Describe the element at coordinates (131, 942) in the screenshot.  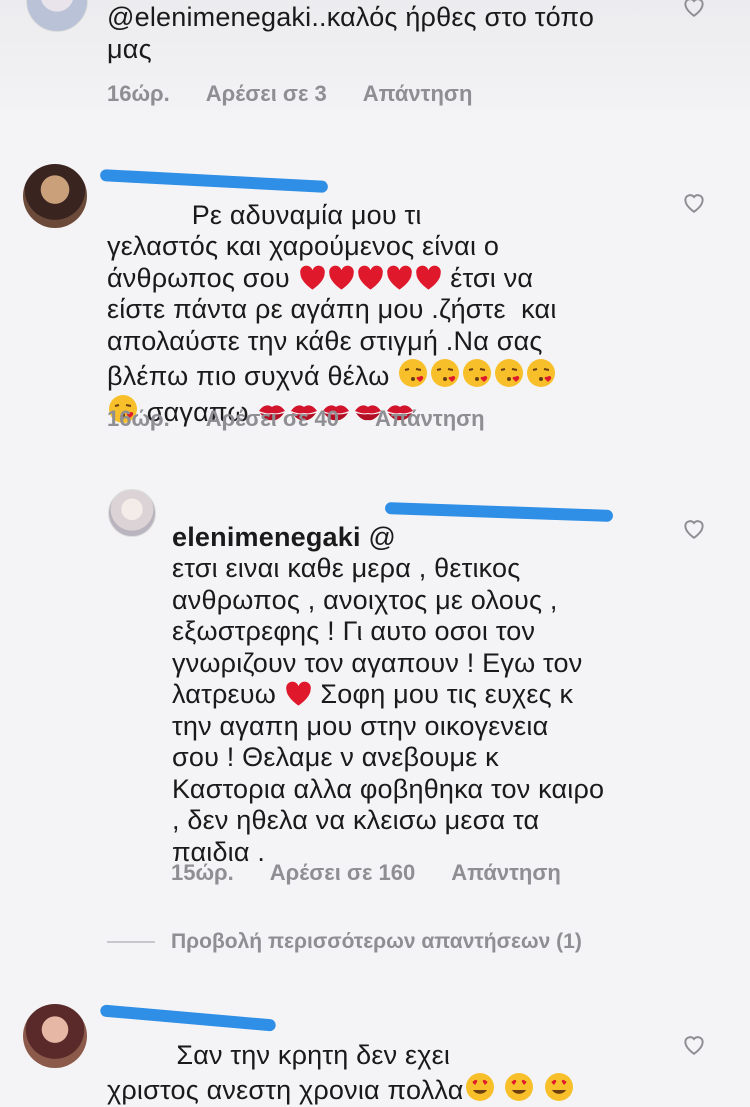
I see `divider-line` at that location.